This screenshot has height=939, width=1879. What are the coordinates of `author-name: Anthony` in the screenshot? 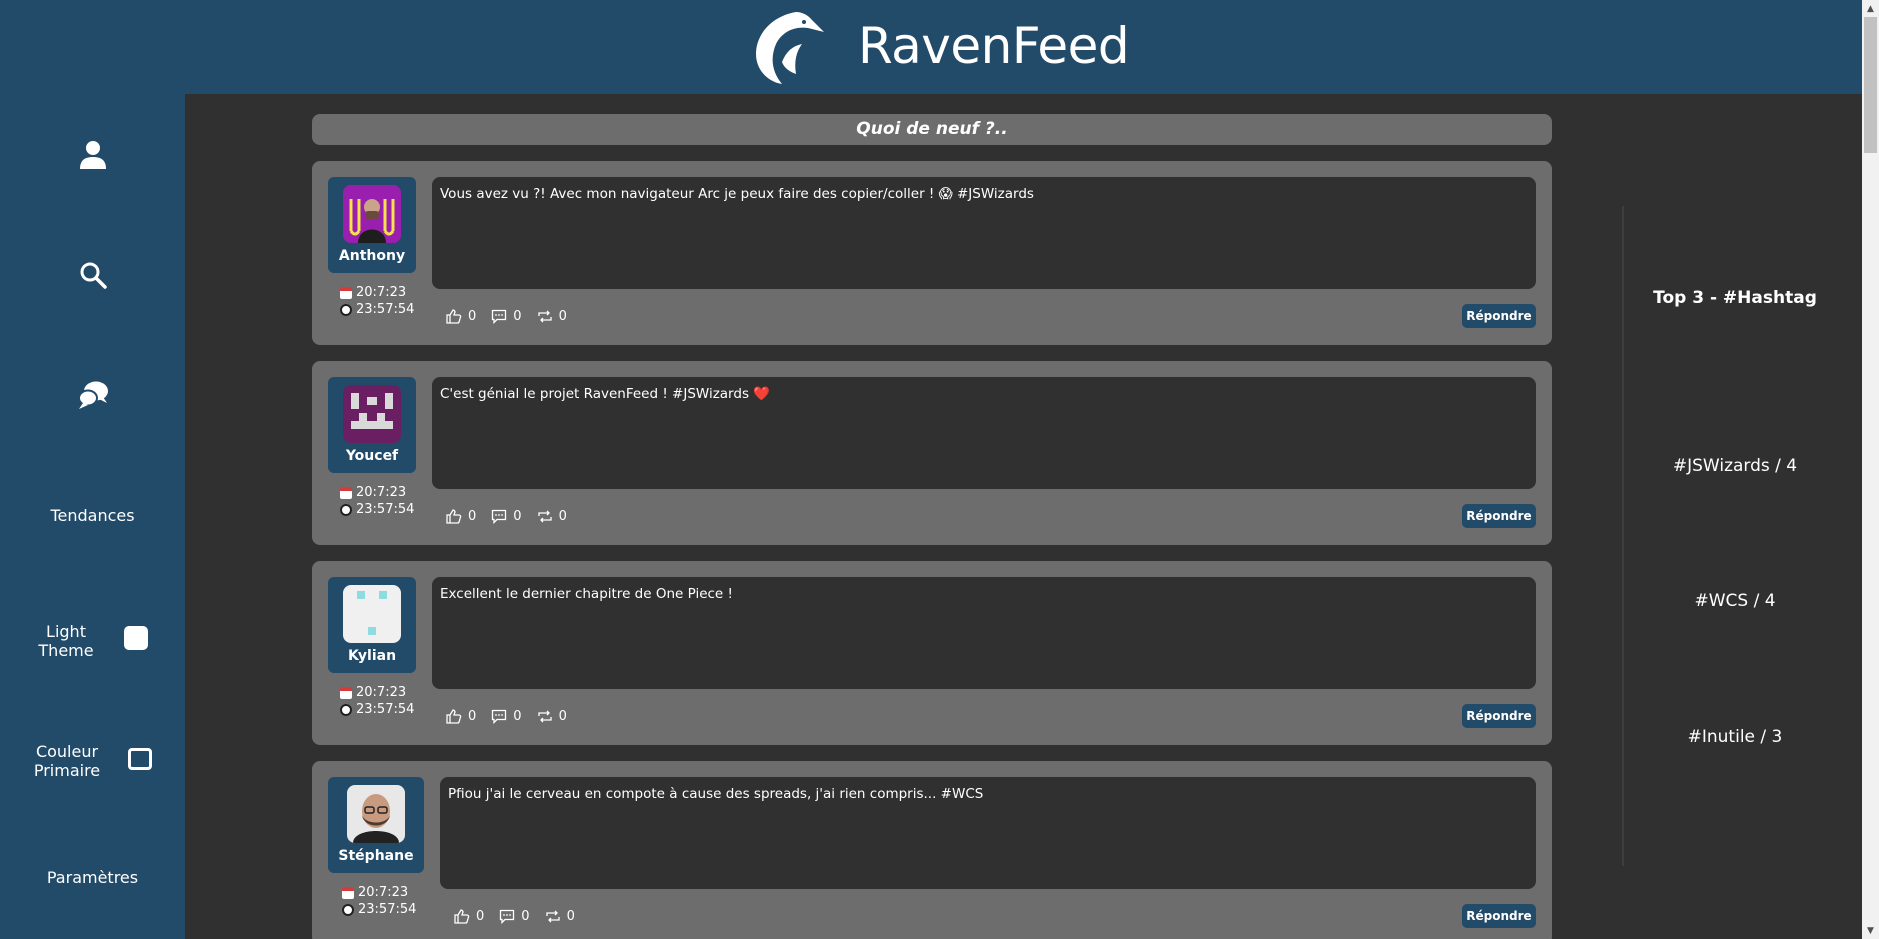 It's located at (372, 256).